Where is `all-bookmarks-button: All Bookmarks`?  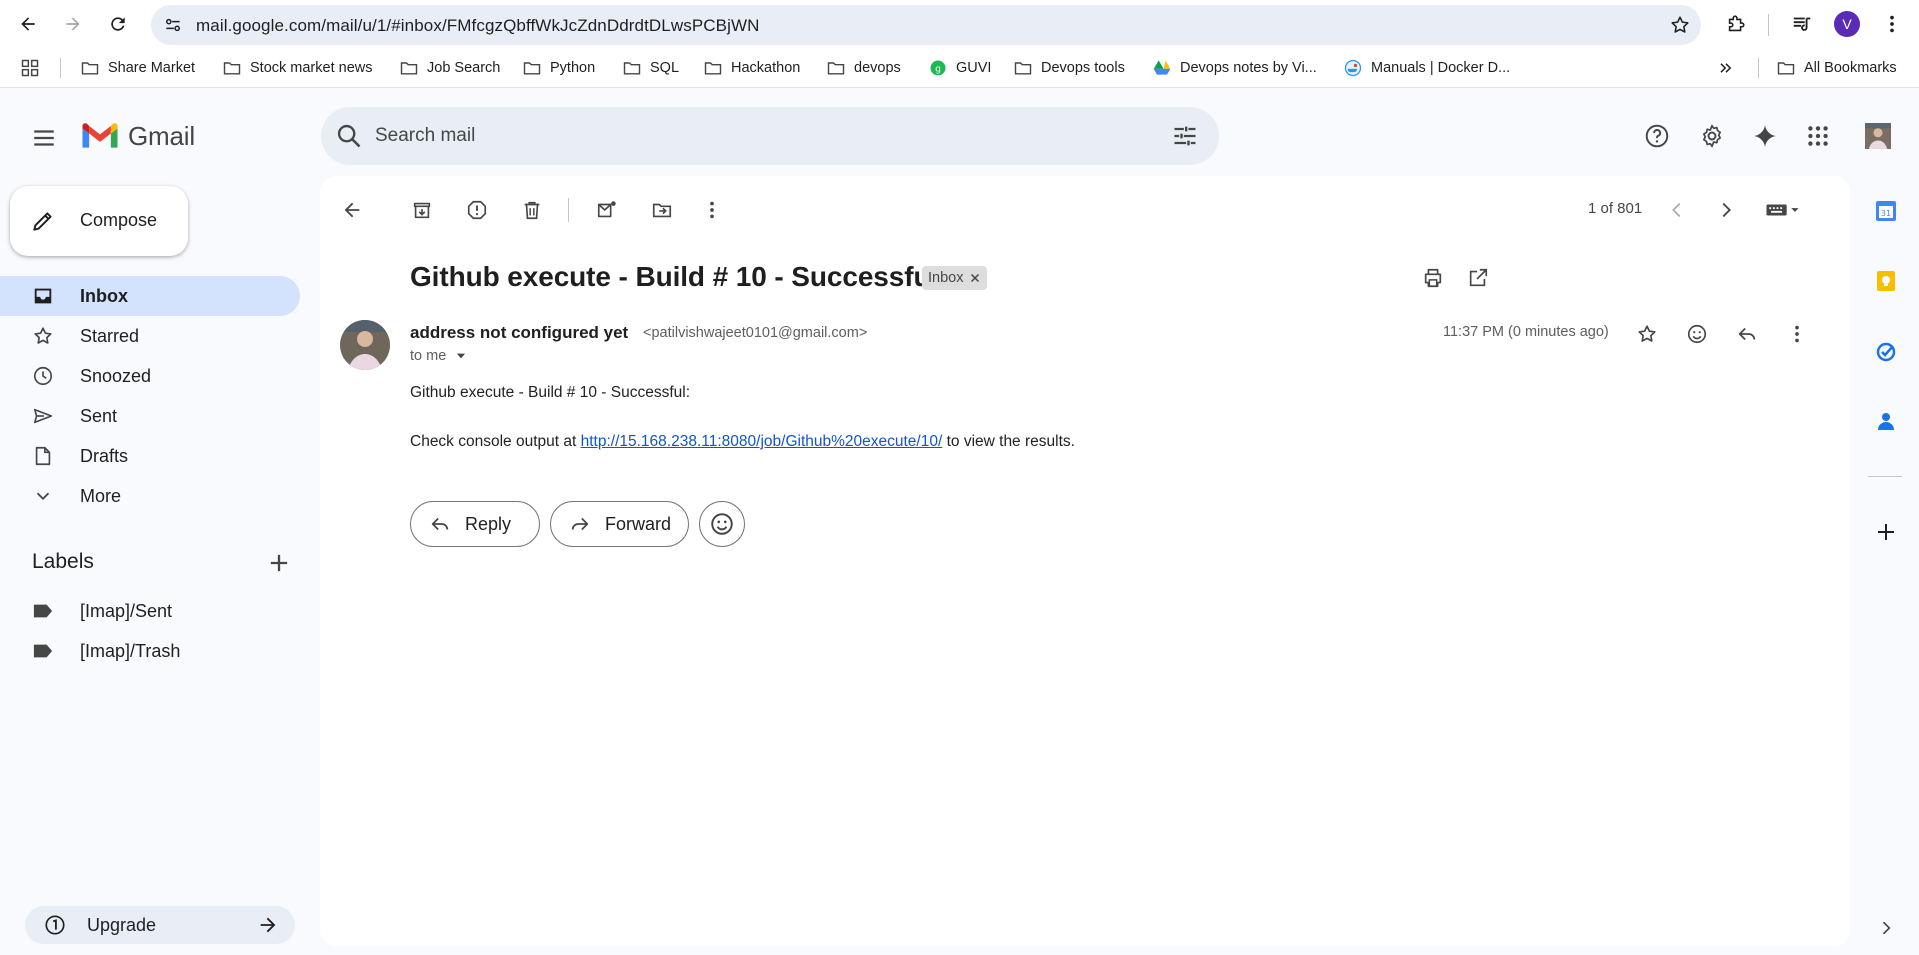
all-bookmarks-button: All Bookmarks is located at coordinates (1836, 68).